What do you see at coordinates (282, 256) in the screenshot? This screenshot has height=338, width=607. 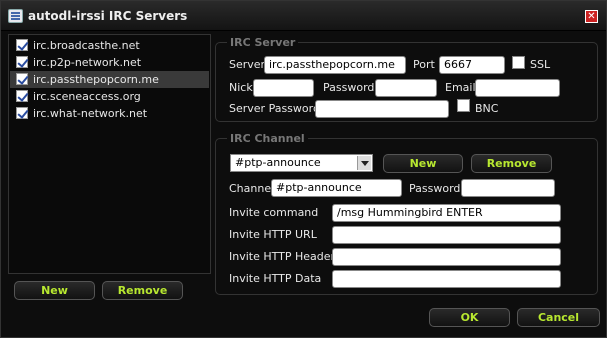 I see `invite-http-header-label: Invite HTTP Header` at bounding box center [282, 256].